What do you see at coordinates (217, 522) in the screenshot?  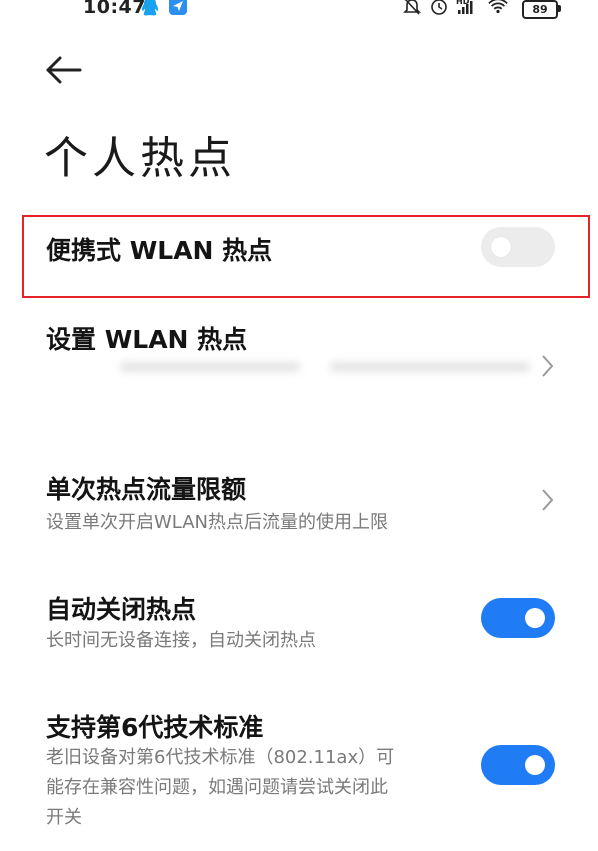 I see `data-limit-subtitle: 设置单次开启WLAN热点后流量的使用上限` at bounding box center [217, 522].